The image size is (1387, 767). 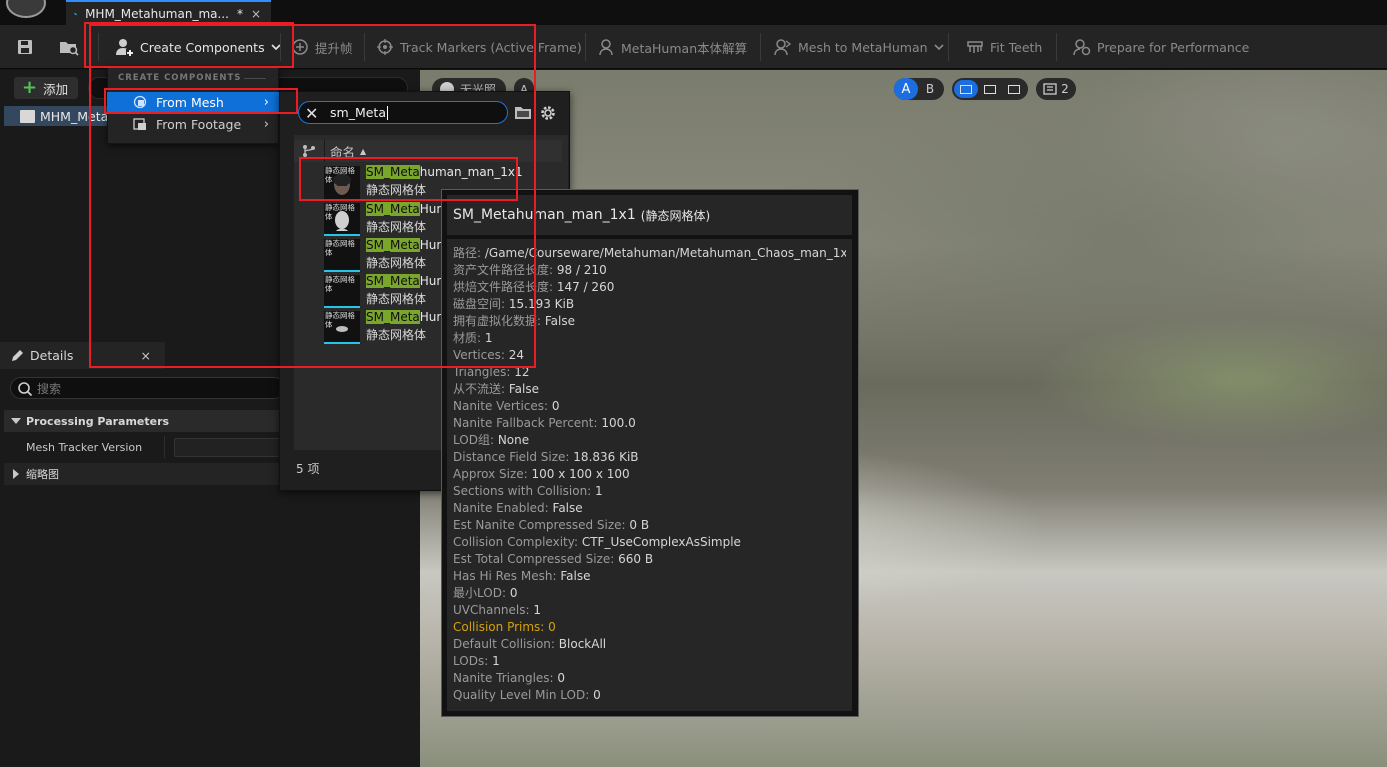 I want to click on viewport-layout-toggle, so click(x=990, y=89).